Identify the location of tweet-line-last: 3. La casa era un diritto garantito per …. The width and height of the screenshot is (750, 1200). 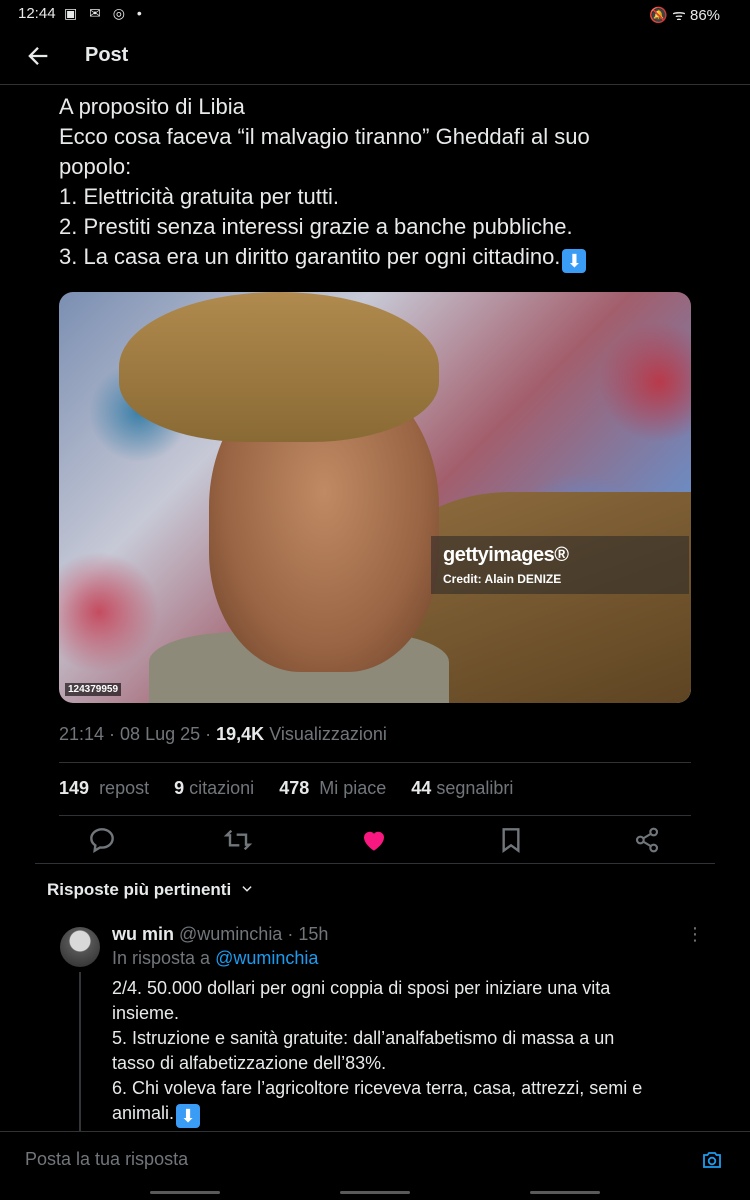
(379, 257).